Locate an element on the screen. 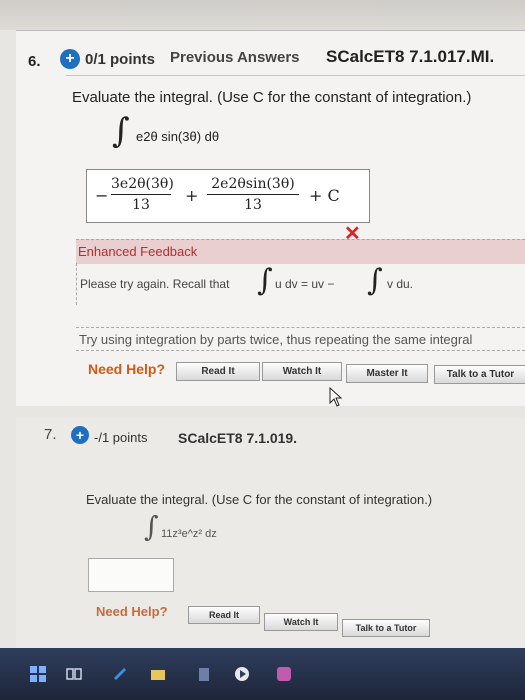 This screenshot has height=700, width=525. problem-code: SCalcET8 7.1.019. is located at coordinates (238, 438).